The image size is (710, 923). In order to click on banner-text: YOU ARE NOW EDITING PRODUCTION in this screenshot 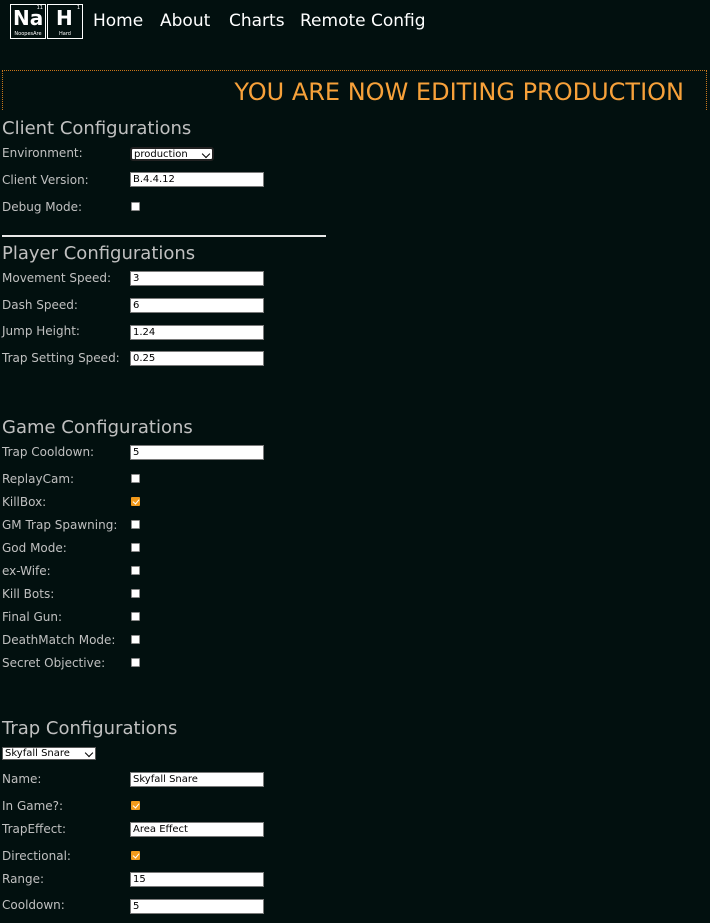, I will do `click(459, 92)`.